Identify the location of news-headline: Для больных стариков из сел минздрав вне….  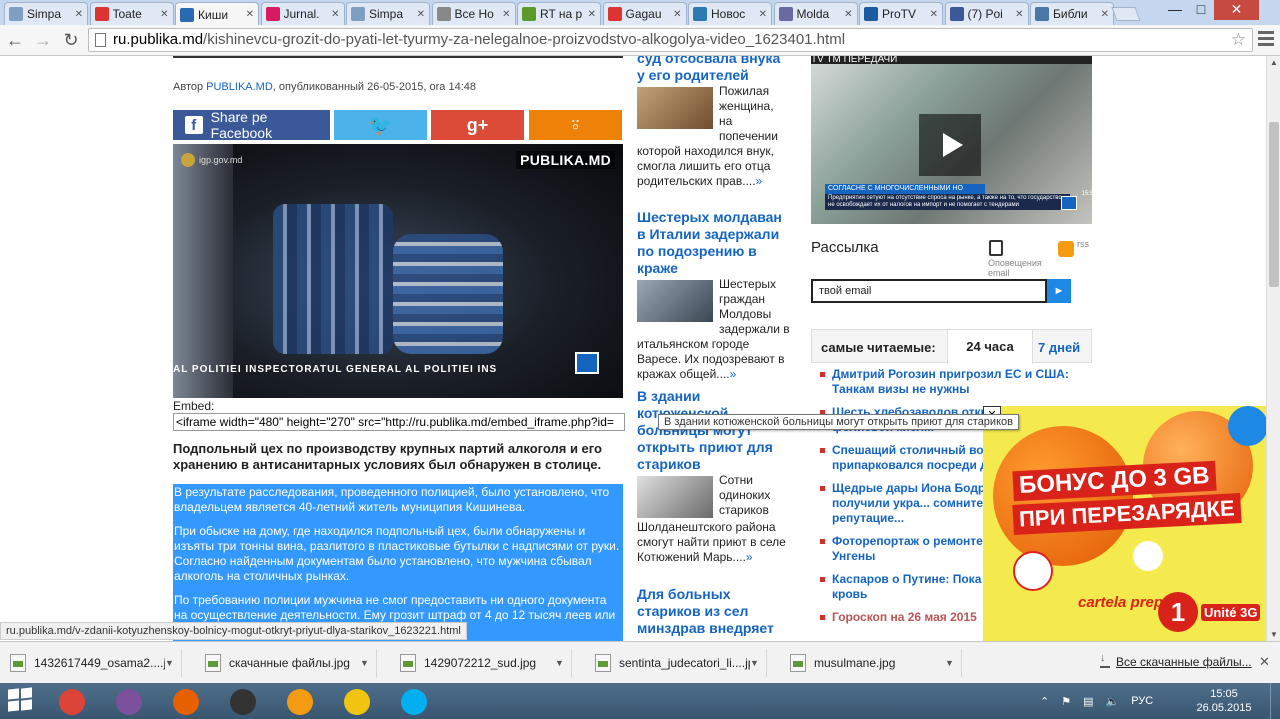
(713, 611).